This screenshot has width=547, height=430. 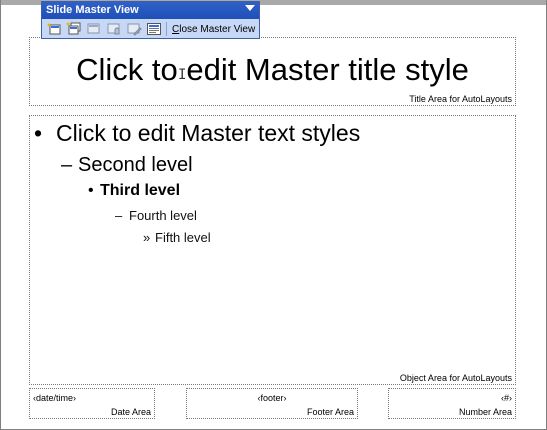 I want to click on title-area-label: Title Area for AutoLayouts, so click(x=460, y=99).